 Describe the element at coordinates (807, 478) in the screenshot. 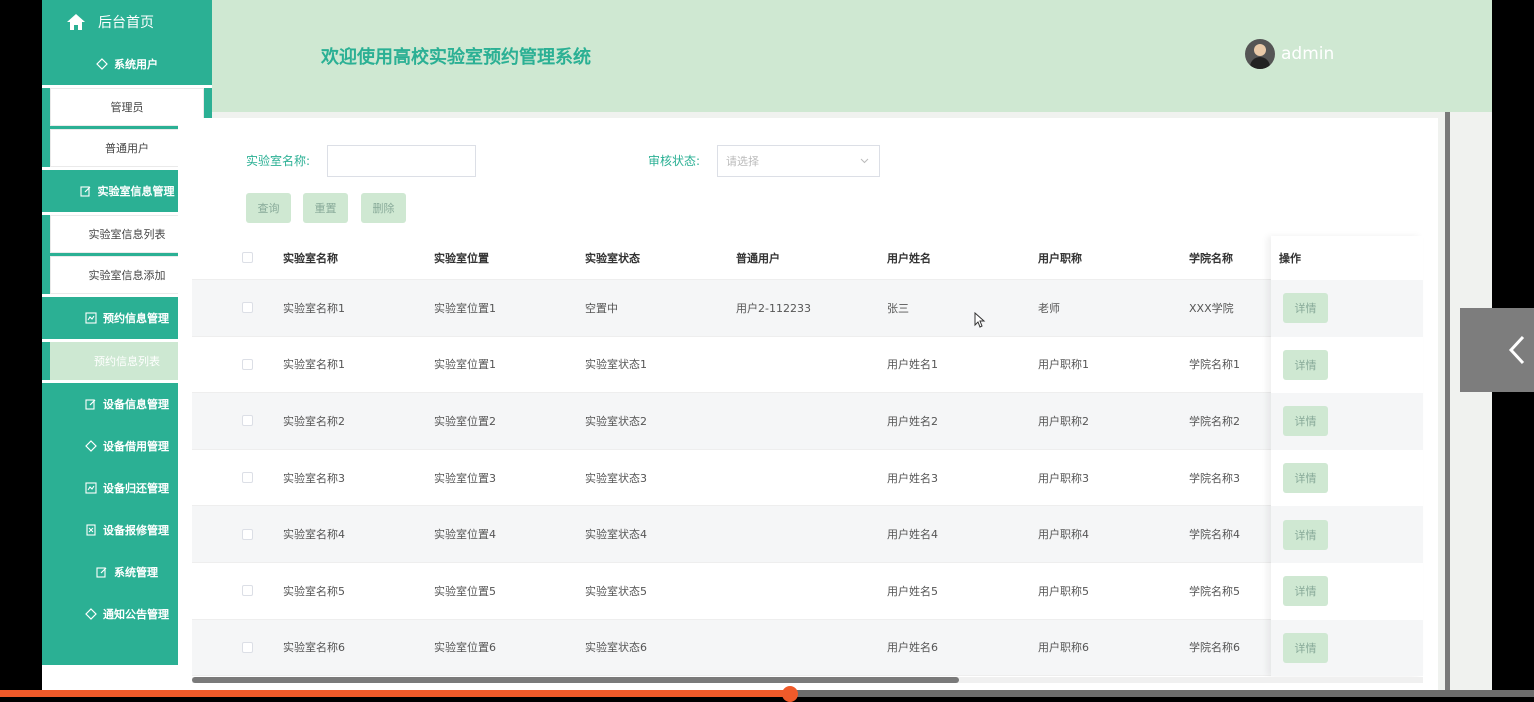

I see `table-row: 实验室名称3 实验室位置3 实验室状态3 用户姓名3 用户职称3 学院名称3` at that location.